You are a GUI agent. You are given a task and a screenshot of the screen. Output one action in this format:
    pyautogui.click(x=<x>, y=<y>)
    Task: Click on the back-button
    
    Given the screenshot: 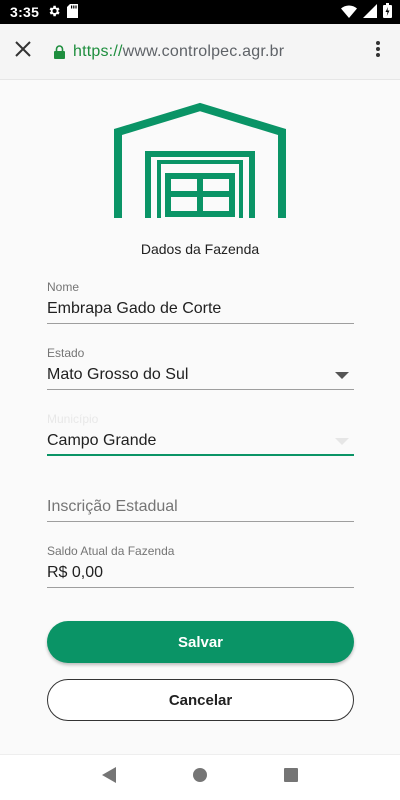 What is the action you would take?
    pyautogui.click(x=109, y=778)
    